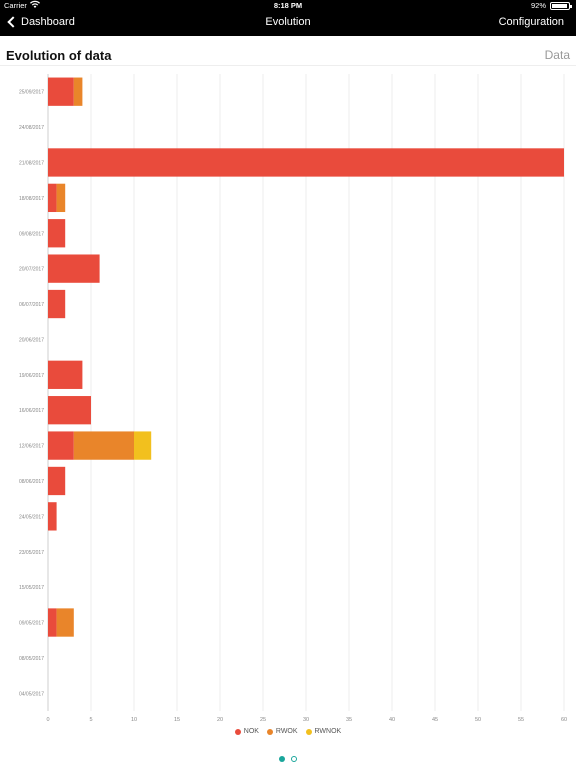 Image resolution: width=576 pixels, height=768 pixels. Describe the element at coordinates (538, 5) in the screenshot. I see `battery-percent: 92%` at that location.